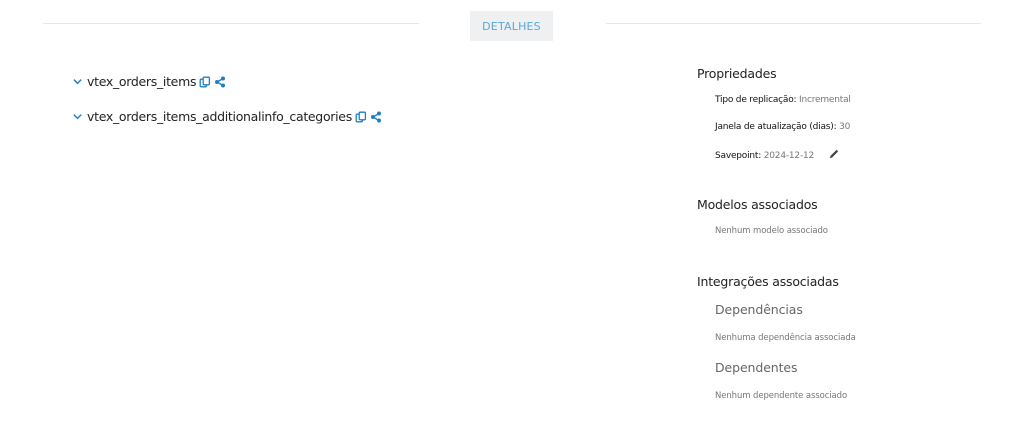 This screenshot has height=423, width=1024. Describe the element at coordinates (511, 26) in the screenshot. I see `tab-detalhes: DETALHES` at that location.